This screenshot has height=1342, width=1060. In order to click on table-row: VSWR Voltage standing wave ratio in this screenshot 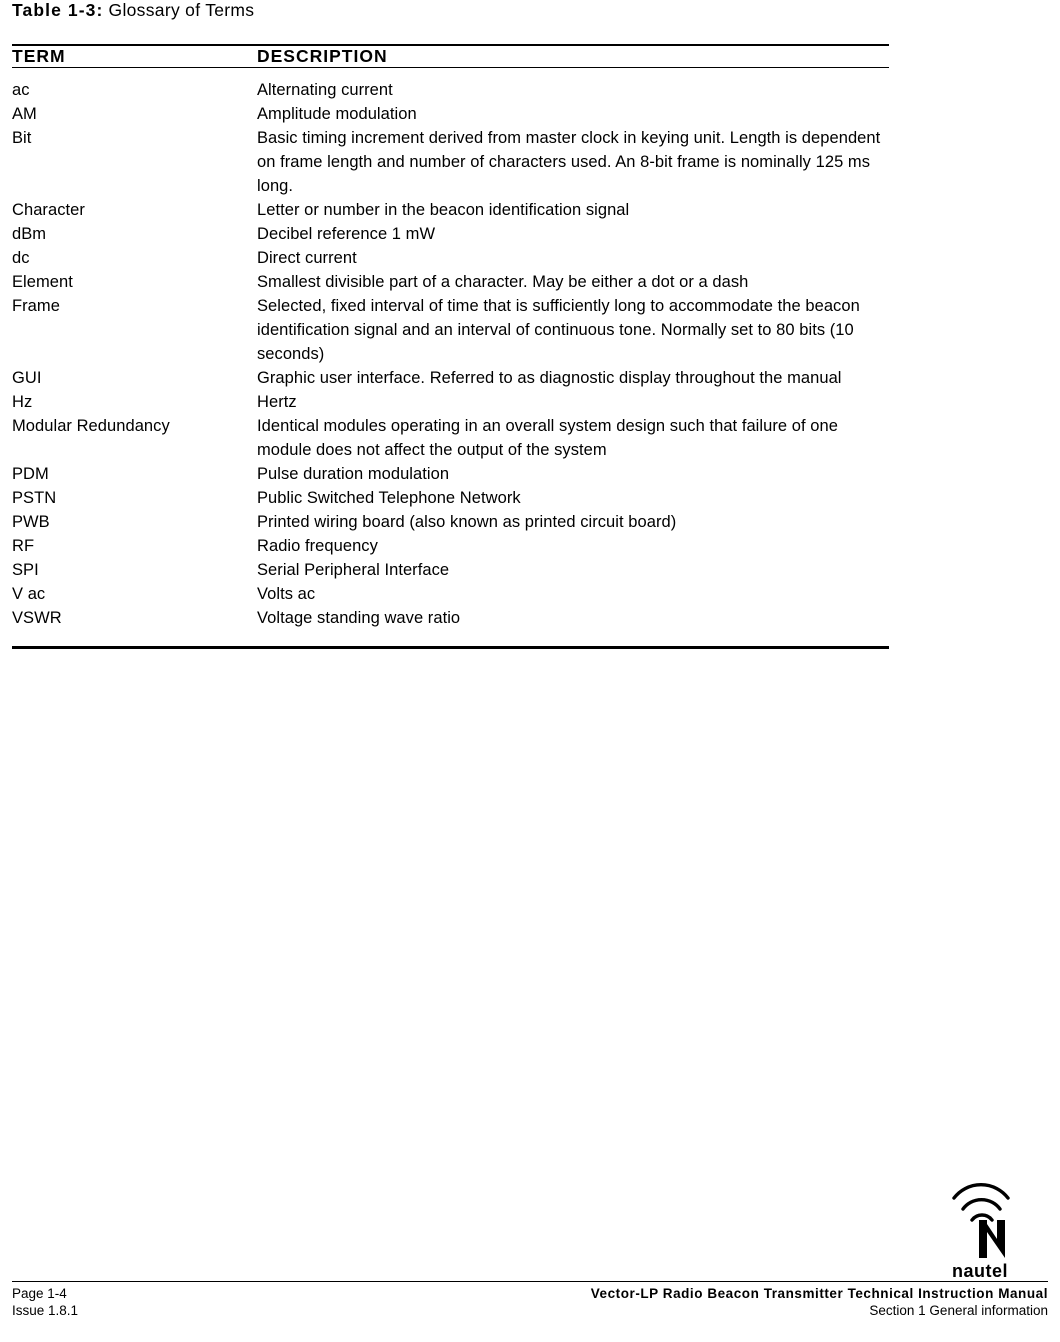, I will do `click(450, 624)`.